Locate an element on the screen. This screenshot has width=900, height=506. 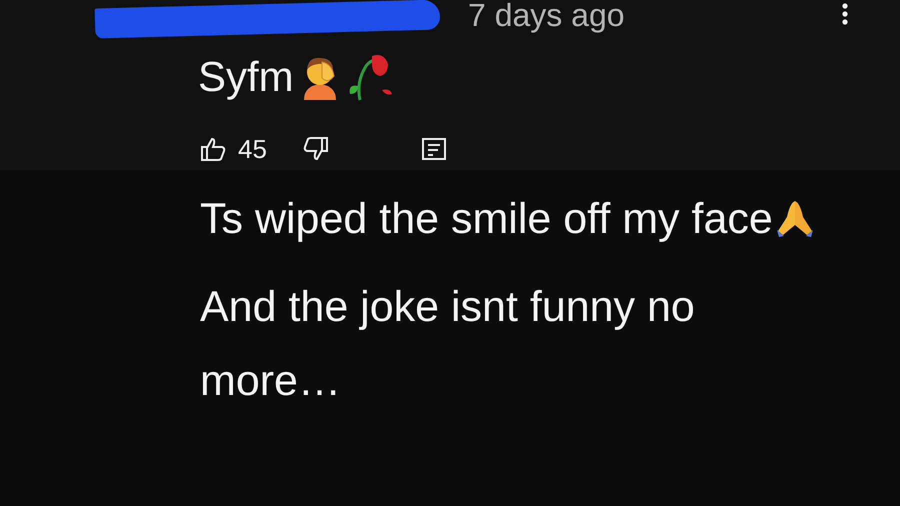
reply-icon is located at coordinates (433, 149).